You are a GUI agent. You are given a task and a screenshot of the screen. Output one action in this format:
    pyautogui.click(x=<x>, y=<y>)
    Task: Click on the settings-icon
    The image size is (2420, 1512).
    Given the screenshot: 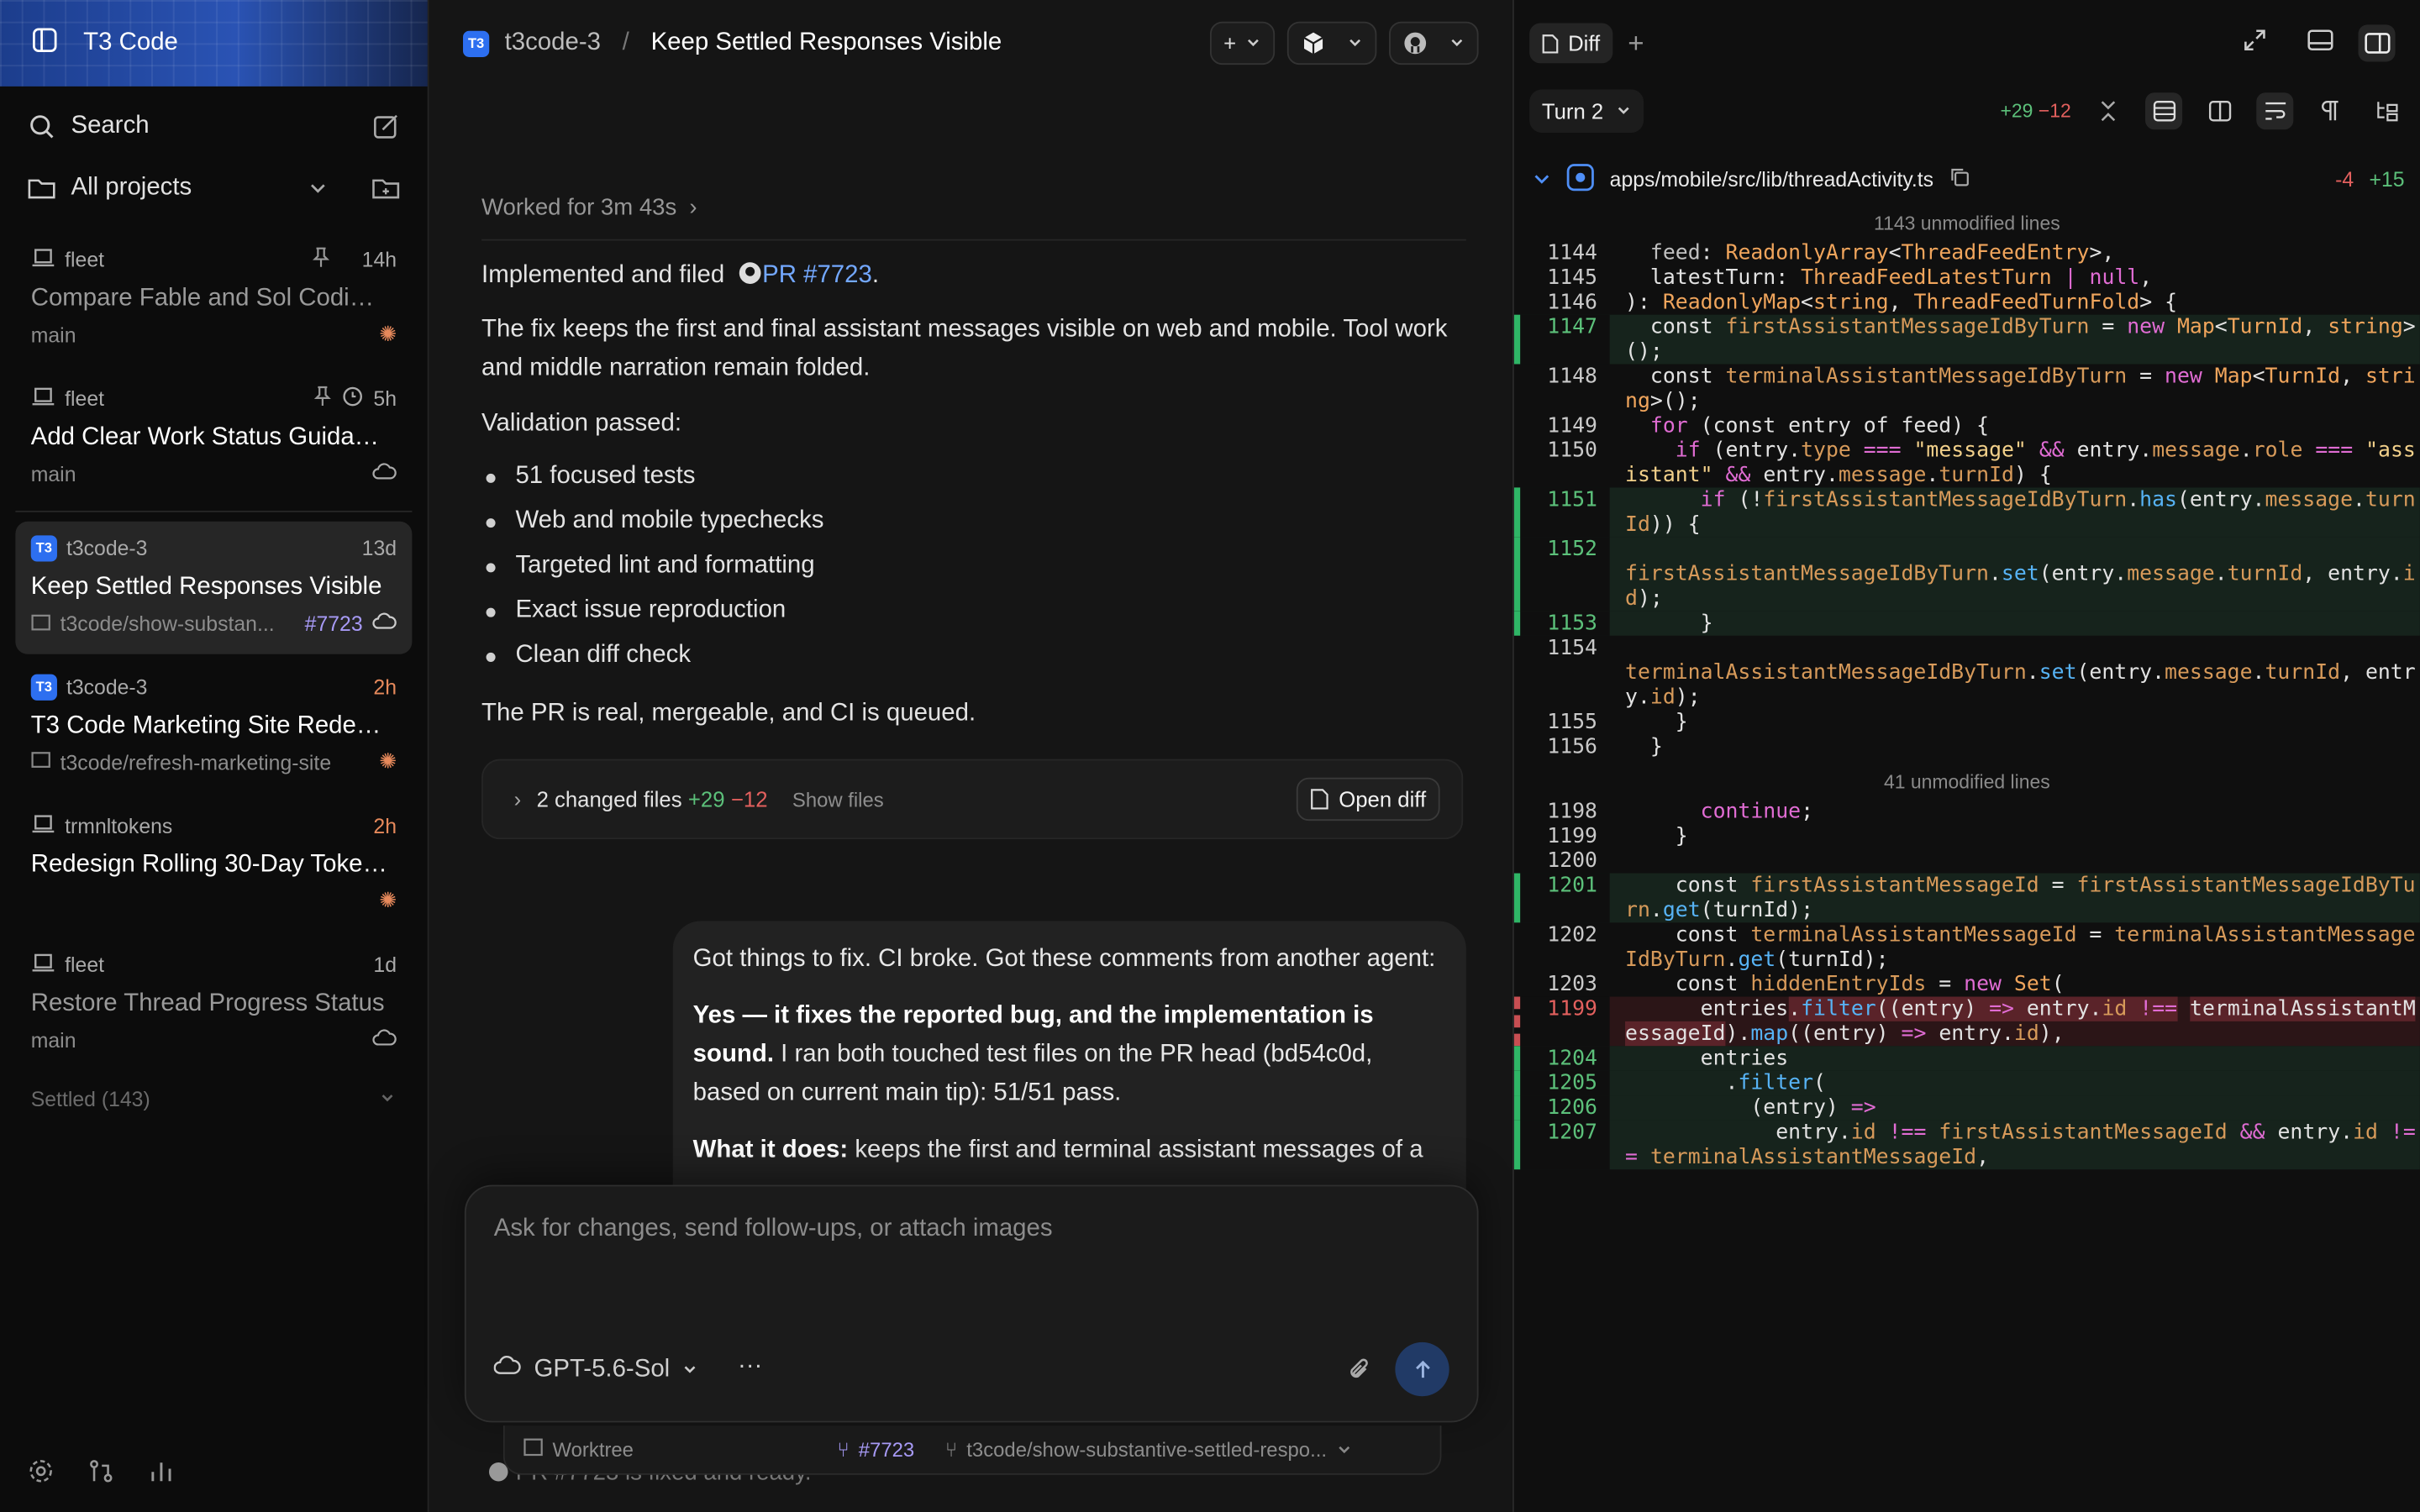 What is the action you would take?
    pyautogui.click(x=41, y=1474)
    